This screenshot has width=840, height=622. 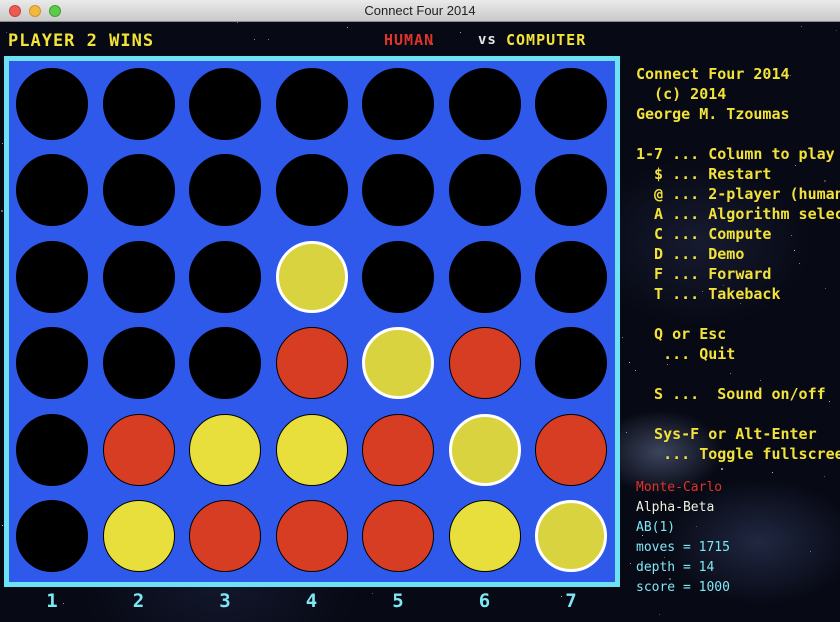 What do you see at coordinates (484, 449) in the screenshot?
I see `board-cell-r5-c6` at bounding box center [484, 449].